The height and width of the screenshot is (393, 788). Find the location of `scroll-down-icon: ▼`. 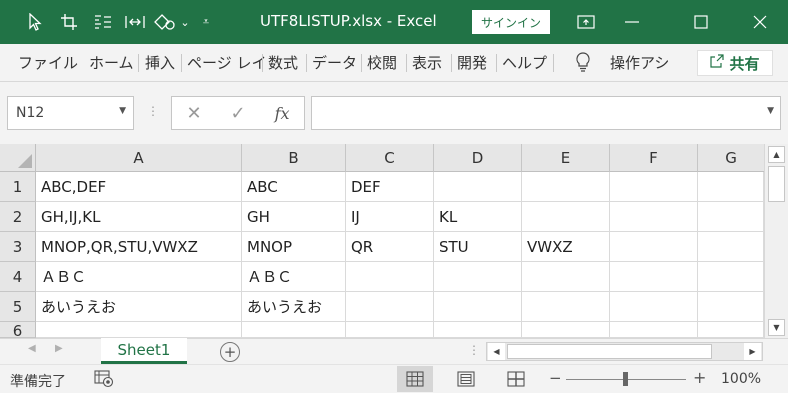

scroll-down-icon: ▼ is located at coordinates (776, 327).